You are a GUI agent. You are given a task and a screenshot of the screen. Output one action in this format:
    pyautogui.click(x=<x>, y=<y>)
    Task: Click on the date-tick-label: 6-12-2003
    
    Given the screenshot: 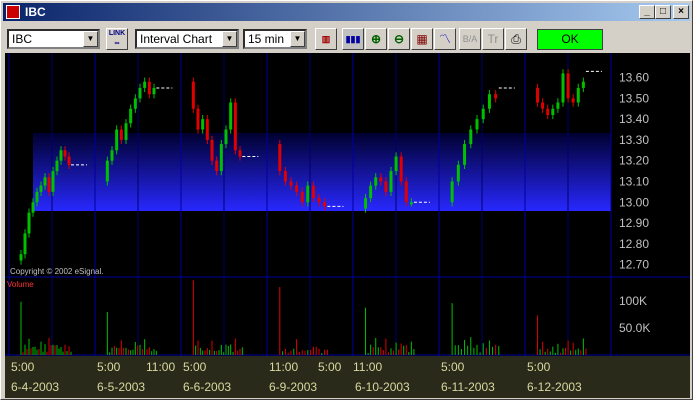 What is the action you would take?
    pyautogui.click(x=554, y=387)
    